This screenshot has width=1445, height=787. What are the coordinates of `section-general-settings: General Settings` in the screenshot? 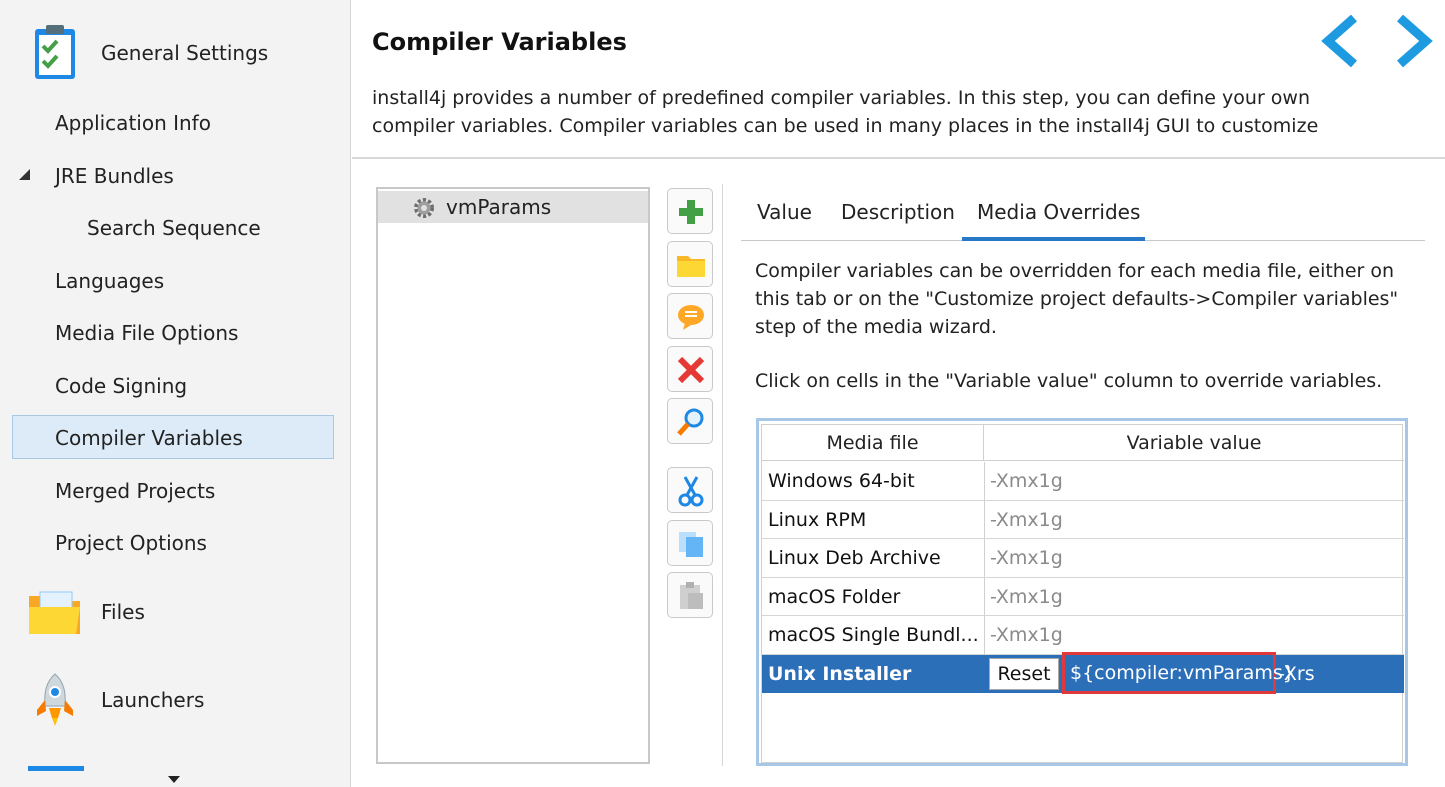 It's located at (175, 53).